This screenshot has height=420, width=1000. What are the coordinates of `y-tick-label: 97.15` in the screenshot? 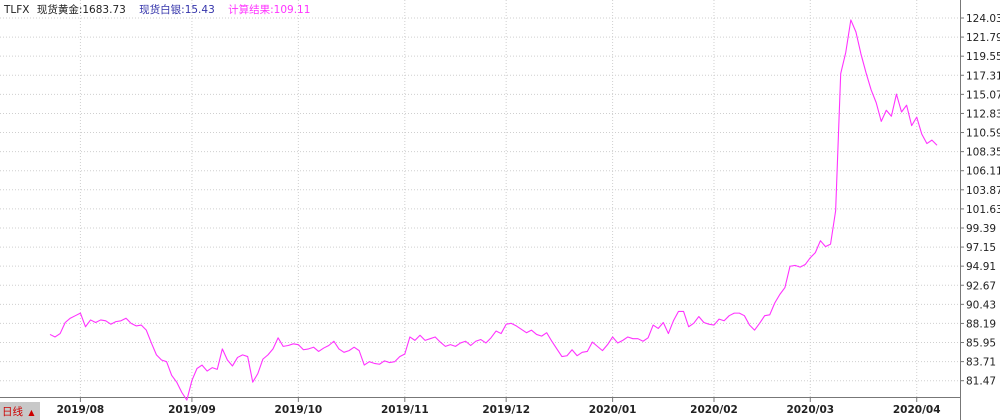 It's located at (981, 248).